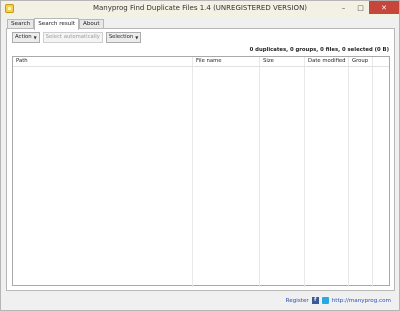  Describe the element at coordinates (381, 172) in the screenshot. I see `column-spacer` at that location.